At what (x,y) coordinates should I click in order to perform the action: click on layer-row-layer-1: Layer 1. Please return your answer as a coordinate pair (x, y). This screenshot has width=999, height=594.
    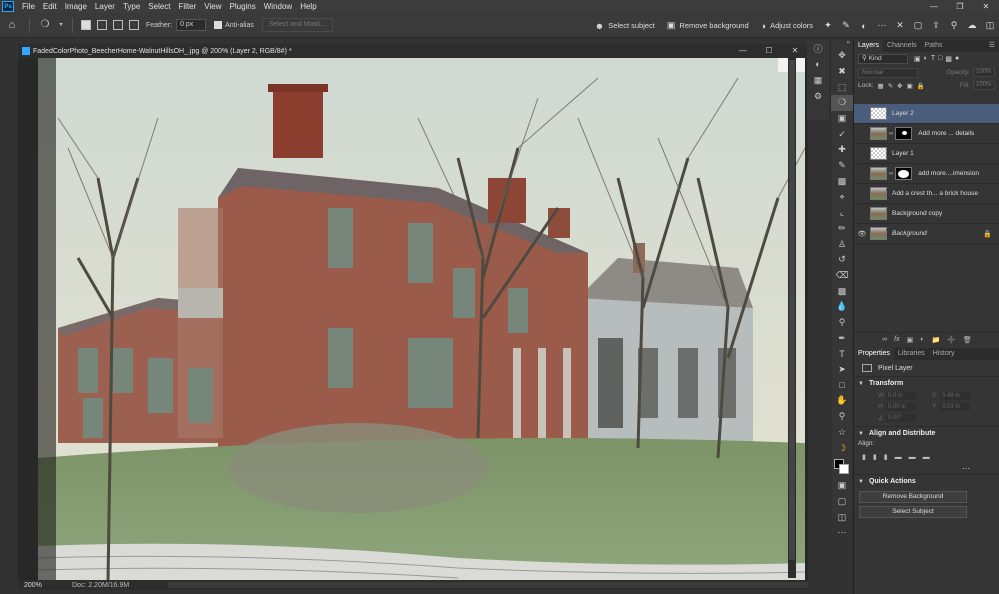
    Looking at the image, I should click on (926, 154).